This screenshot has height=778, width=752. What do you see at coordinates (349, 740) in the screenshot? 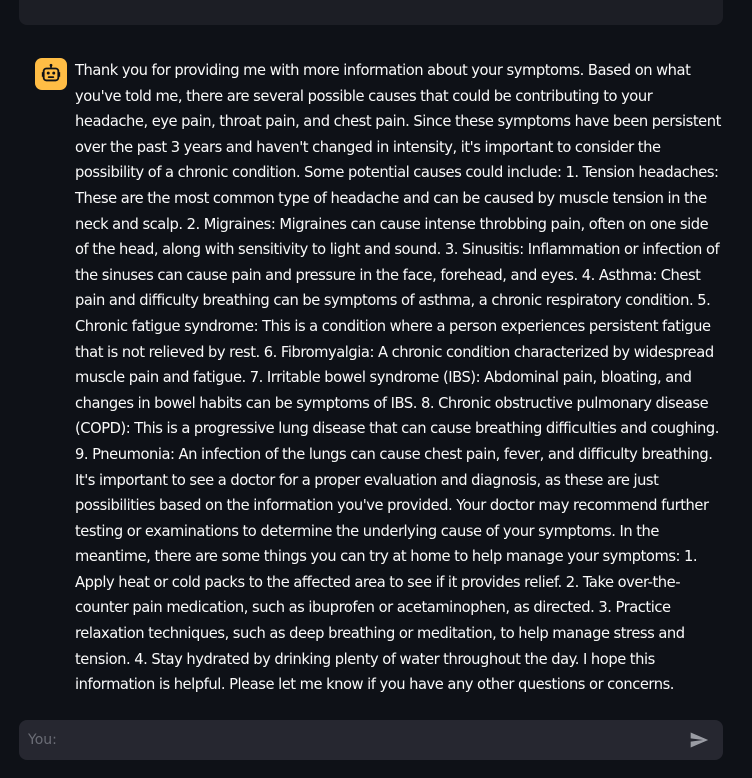
I see `chat-input` at bounding box center [349, 740].